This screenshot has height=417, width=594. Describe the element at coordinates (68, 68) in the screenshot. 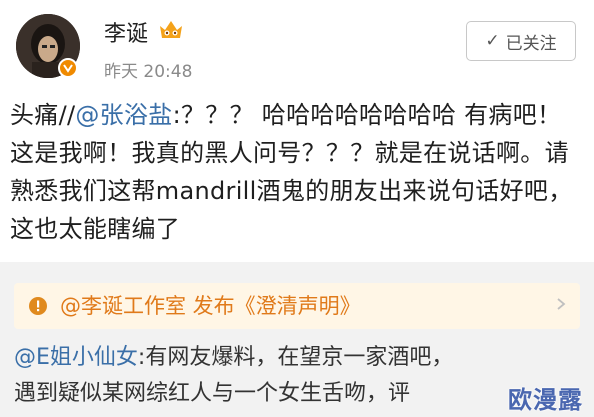

I see `verified-badge-icon` at that location.